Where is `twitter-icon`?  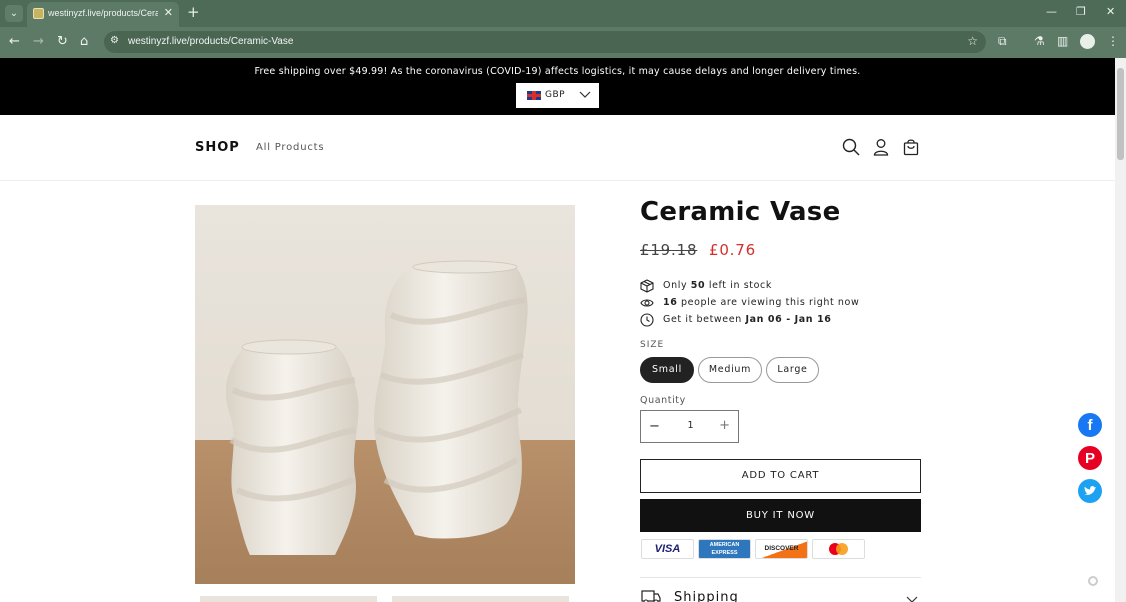 twitter-icon is located at coordinates (1090, 491).